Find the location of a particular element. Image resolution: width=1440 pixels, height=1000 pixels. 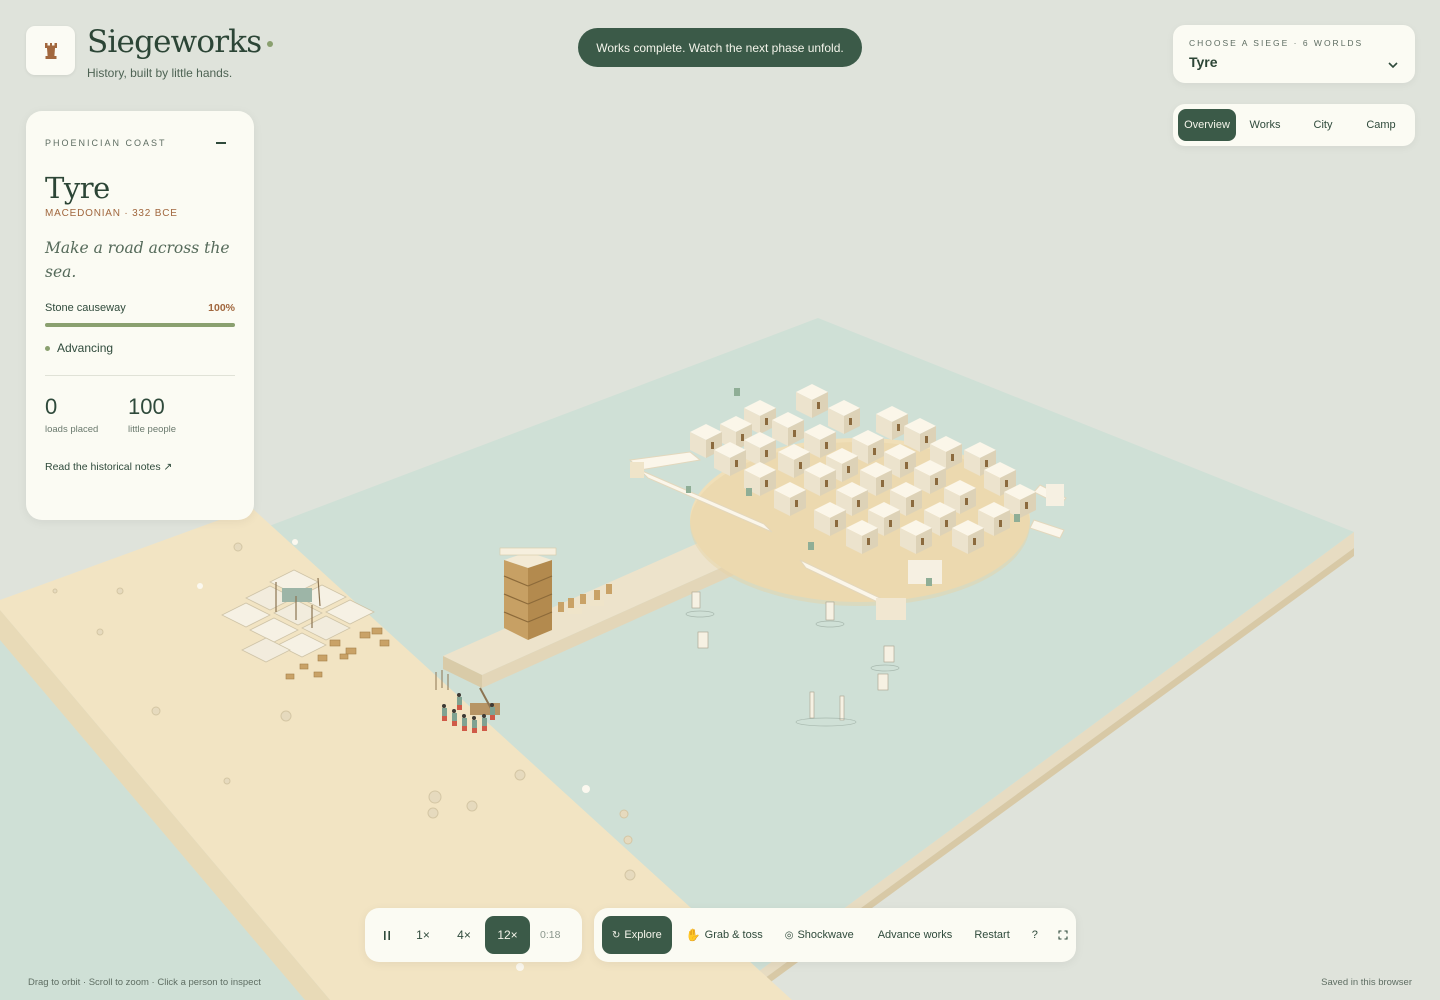

siege-era: MACEDONIAN · 332 BCE is located at coordinates (111, 213).